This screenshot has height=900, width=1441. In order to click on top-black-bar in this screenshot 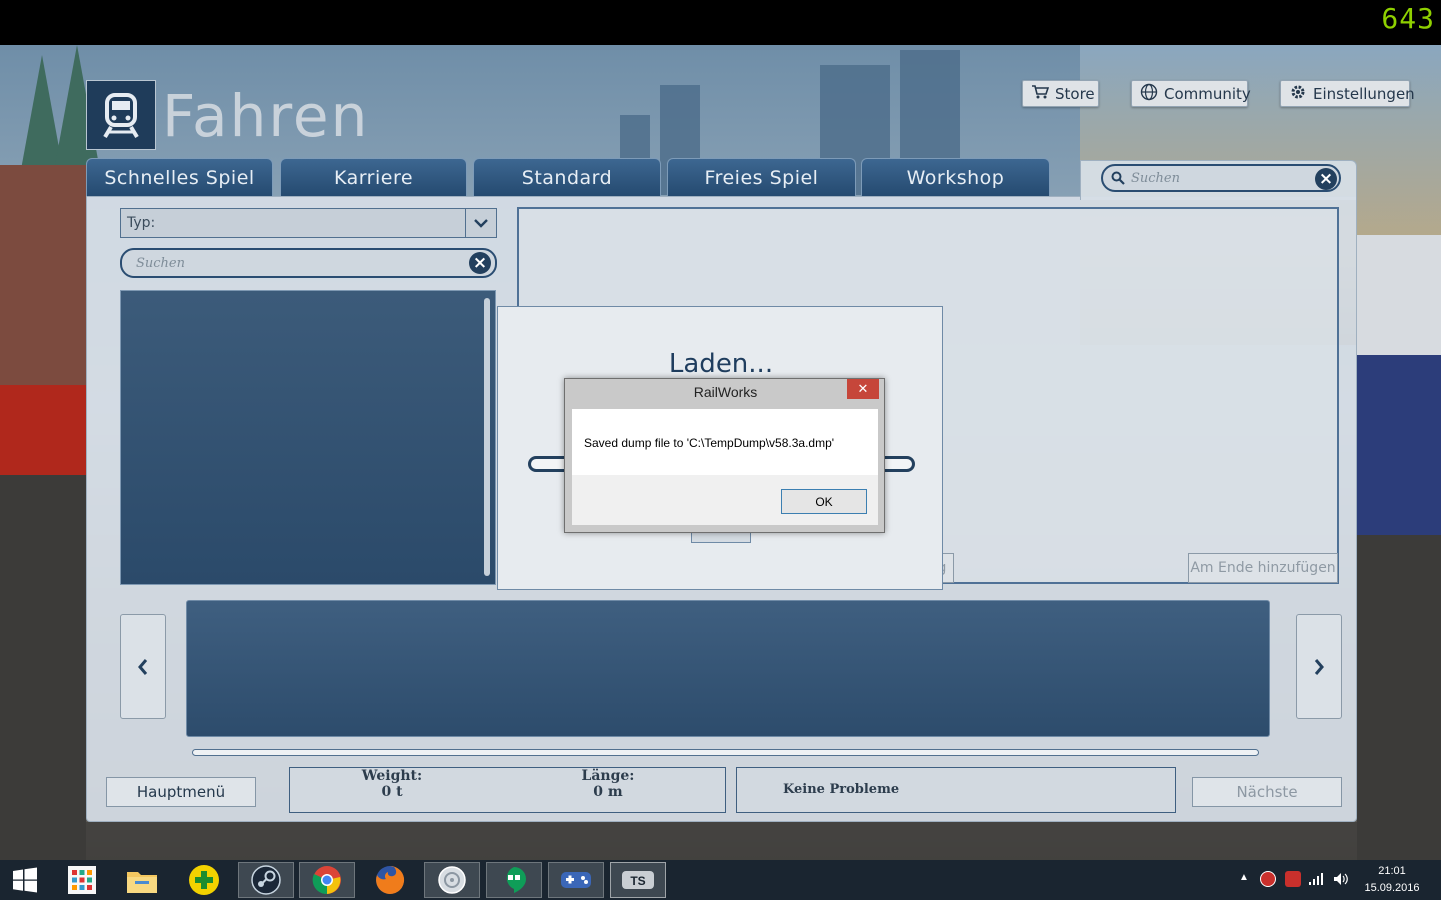, I will do `click(720, 22)`.